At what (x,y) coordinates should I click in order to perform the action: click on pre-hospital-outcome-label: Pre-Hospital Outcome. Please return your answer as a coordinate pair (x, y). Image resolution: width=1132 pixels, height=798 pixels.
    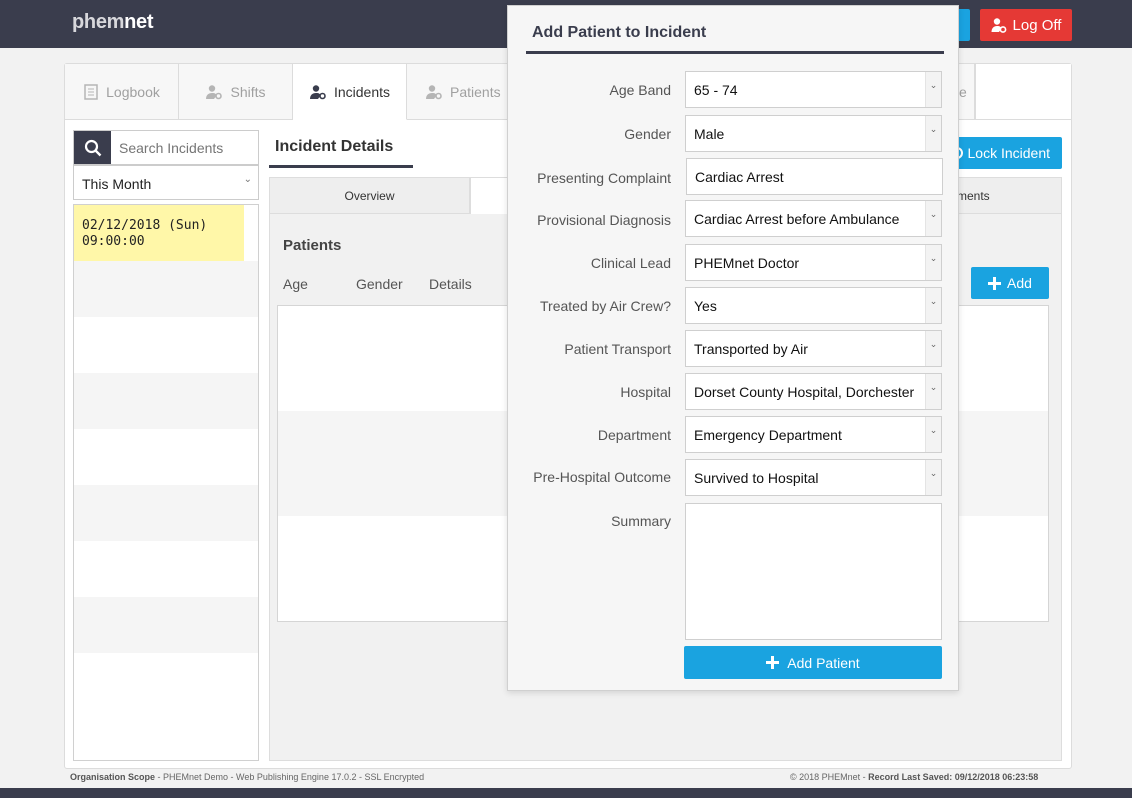
    Looking at the image, I should click on (602, 477).